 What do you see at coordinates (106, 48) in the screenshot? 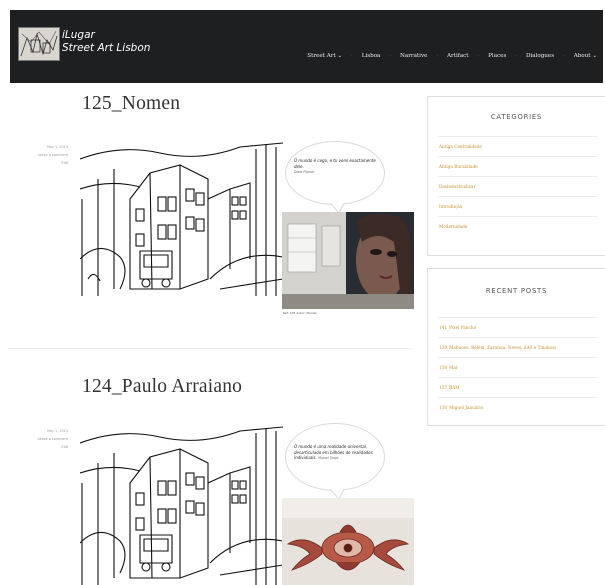
I see `site-title-line2: Street Art Lisbon` at bounding box center [106, 48].